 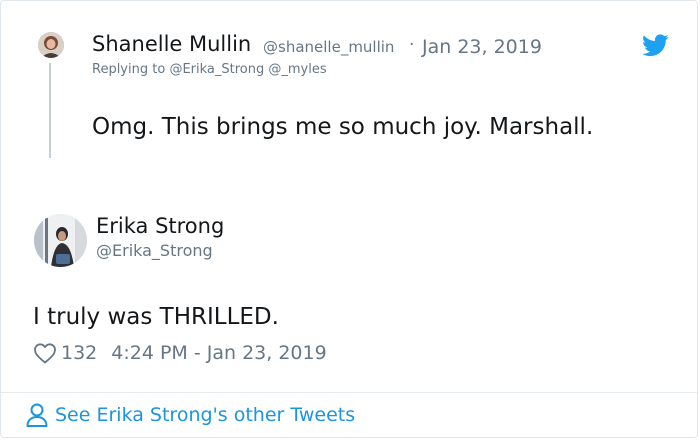 I want to click on mention-erika-strong: @Erika_Strong, so click(x=216, y=69).